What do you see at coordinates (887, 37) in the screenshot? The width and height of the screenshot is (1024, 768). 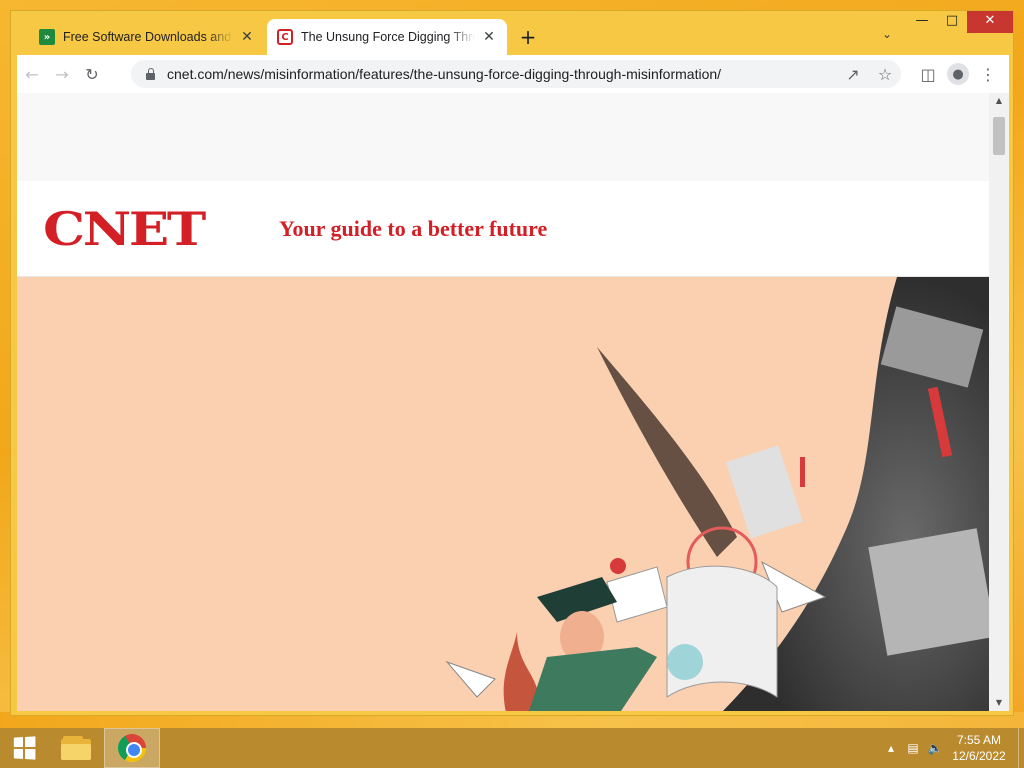 I see `tab-search-chevron-icon: ⌄` at bounding box center [887, 37].